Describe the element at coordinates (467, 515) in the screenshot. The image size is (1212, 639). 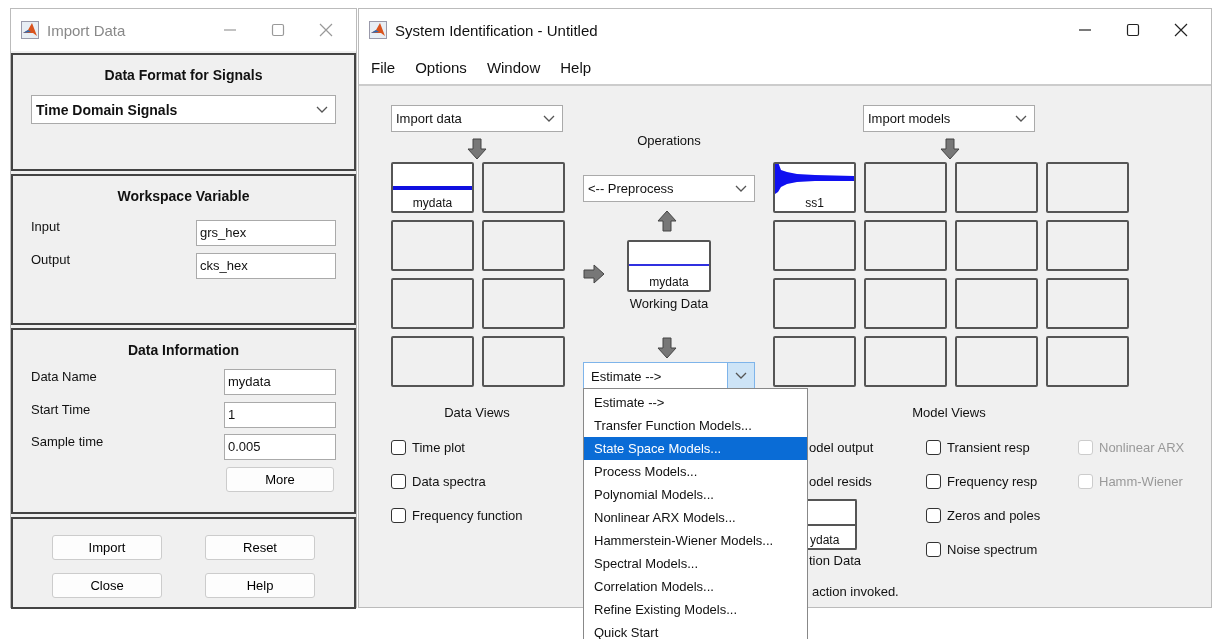
I see `checkbox-label: Frequency function` at that location.